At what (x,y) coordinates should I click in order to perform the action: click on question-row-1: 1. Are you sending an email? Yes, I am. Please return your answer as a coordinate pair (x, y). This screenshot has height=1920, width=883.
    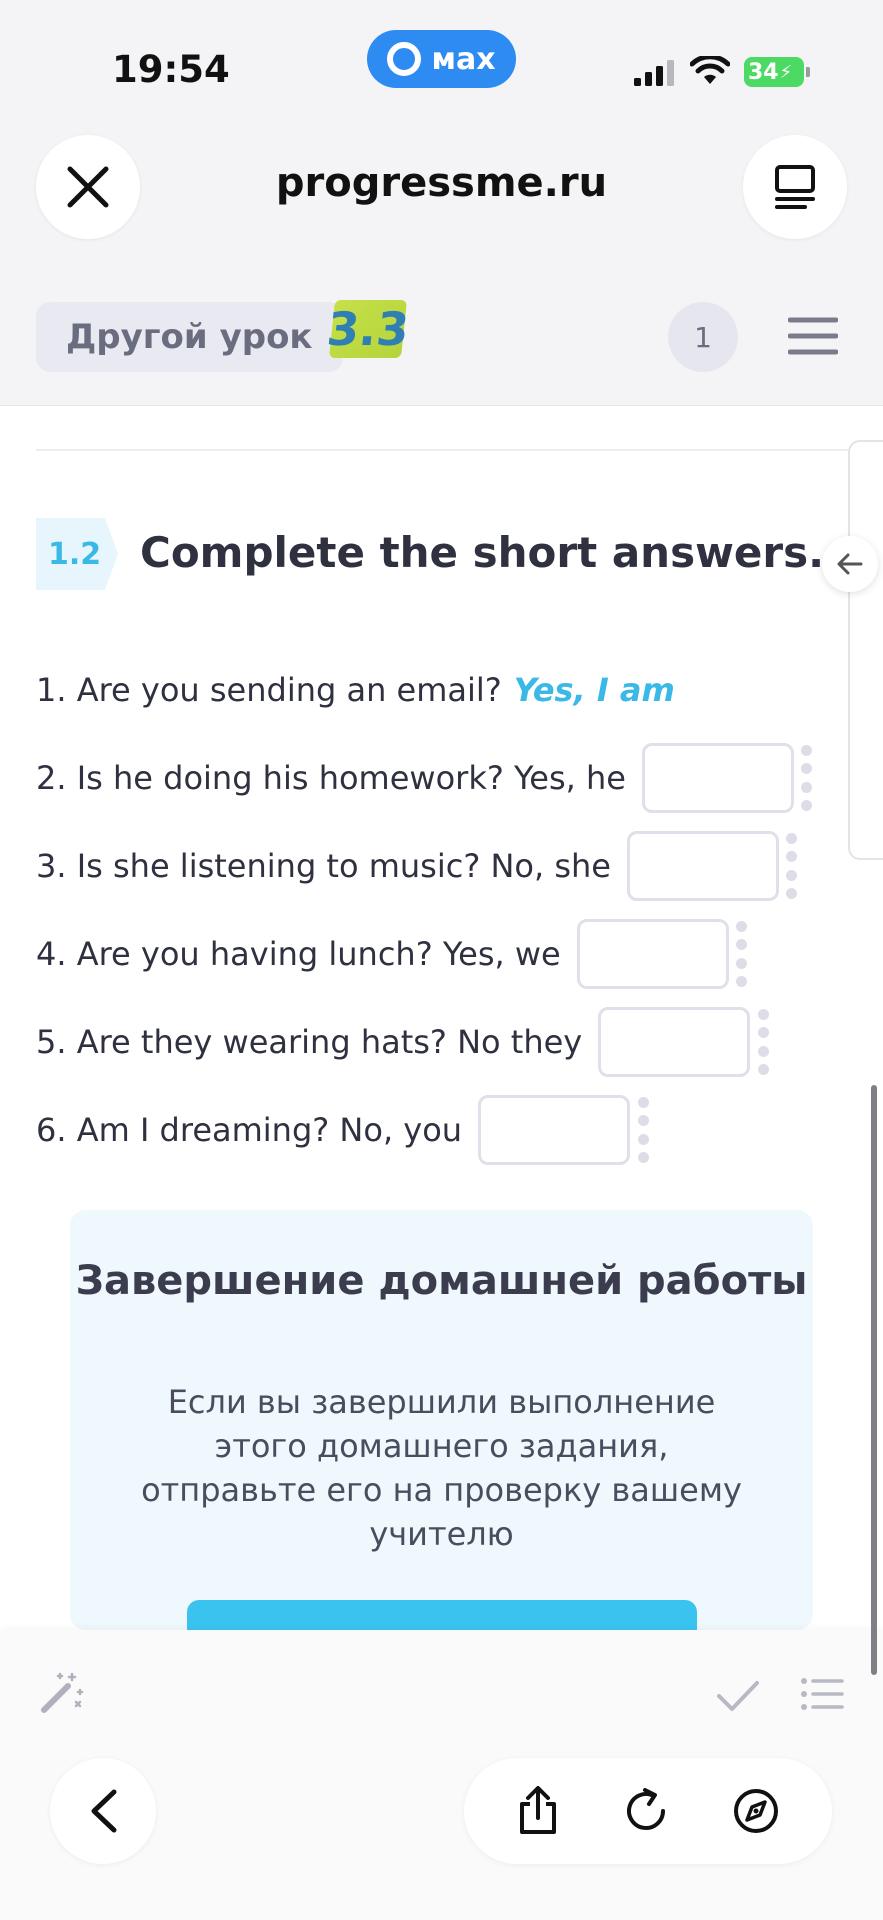
    Looking at the image, I should click on (355, 690).